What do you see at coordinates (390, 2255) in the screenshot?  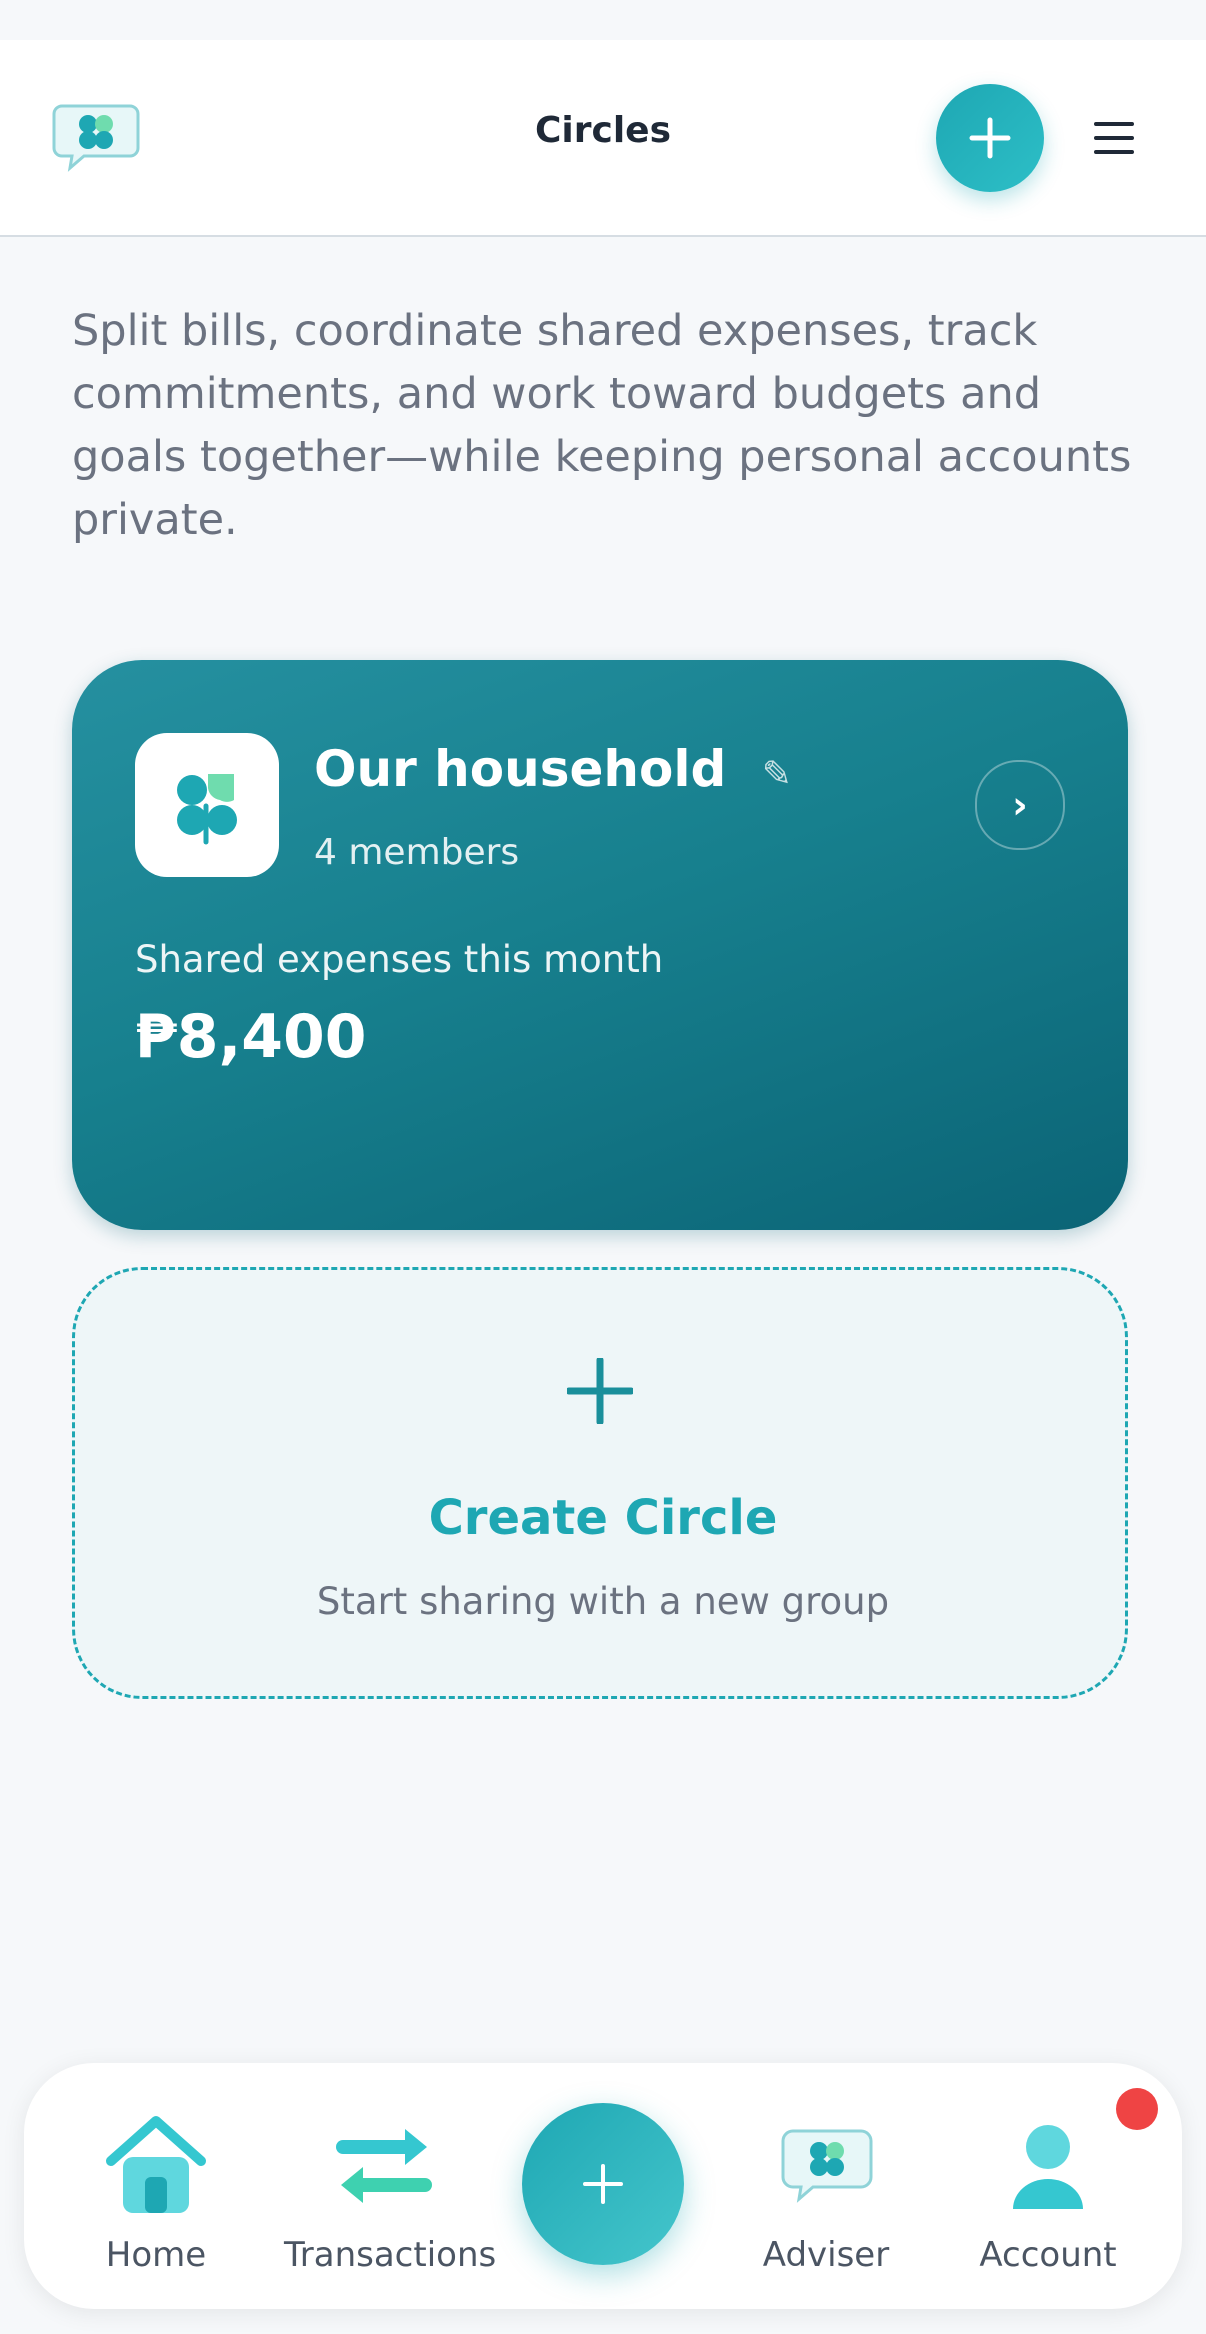 I see `nav-transactions-label: Transactions` at bounding box center [390, 2255].